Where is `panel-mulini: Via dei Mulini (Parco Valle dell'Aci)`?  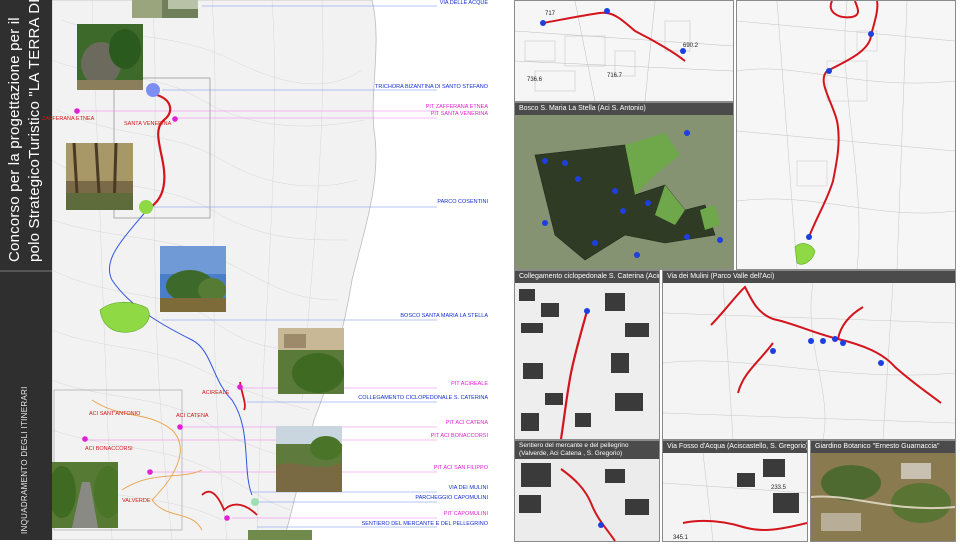 panel-mulini: Via dei Mulini (Parco Valle dell'Aci) is located at coordinates (809, 355).